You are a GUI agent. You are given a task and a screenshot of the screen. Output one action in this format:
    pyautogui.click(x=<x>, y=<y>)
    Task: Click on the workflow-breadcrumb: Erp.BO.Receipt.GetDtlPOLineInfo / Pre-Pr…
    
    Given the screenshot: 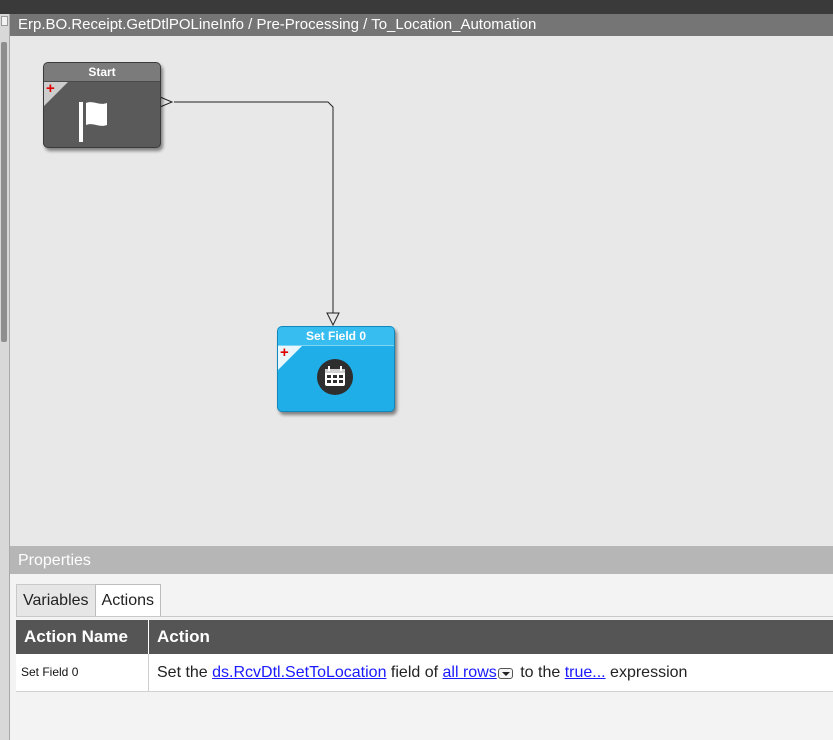 What is the action you would take?
    pyautogui.click(x=421, y=25)
    